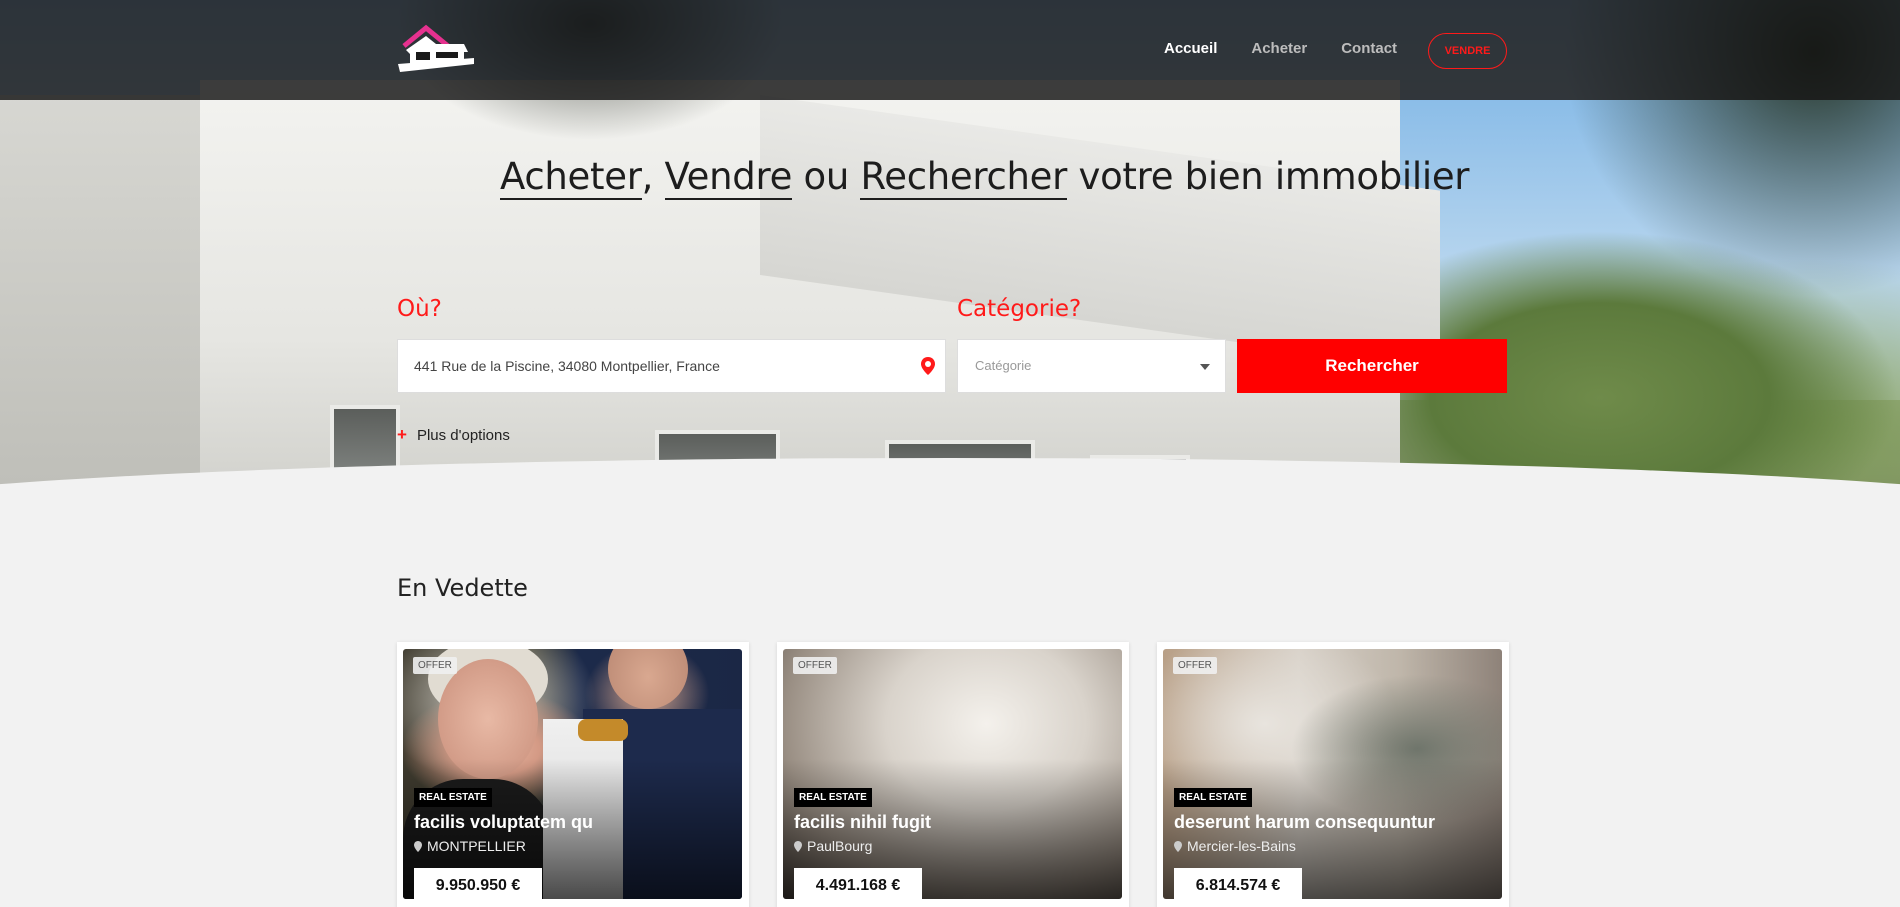 This screenshot has height=907, width=1900. I want to click on property-location: MONTPELLIER, so click(470, 846).